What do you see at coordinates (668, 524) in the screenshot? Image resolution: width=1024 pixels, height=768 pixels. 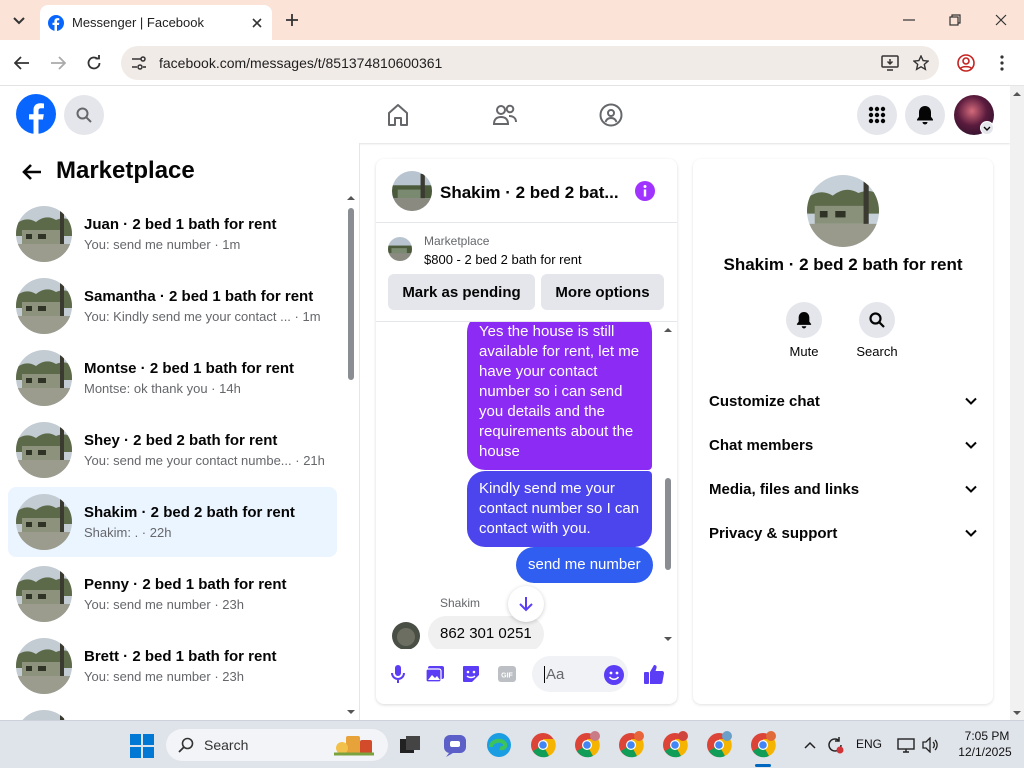 I see `message-scrollbar-thumb` at bounding box center [668, 524].